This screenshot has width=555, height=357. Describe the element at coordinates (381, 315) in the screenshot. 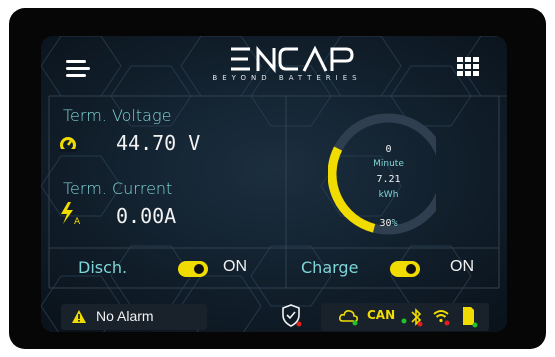

I see `can-label: CAN` at that location.